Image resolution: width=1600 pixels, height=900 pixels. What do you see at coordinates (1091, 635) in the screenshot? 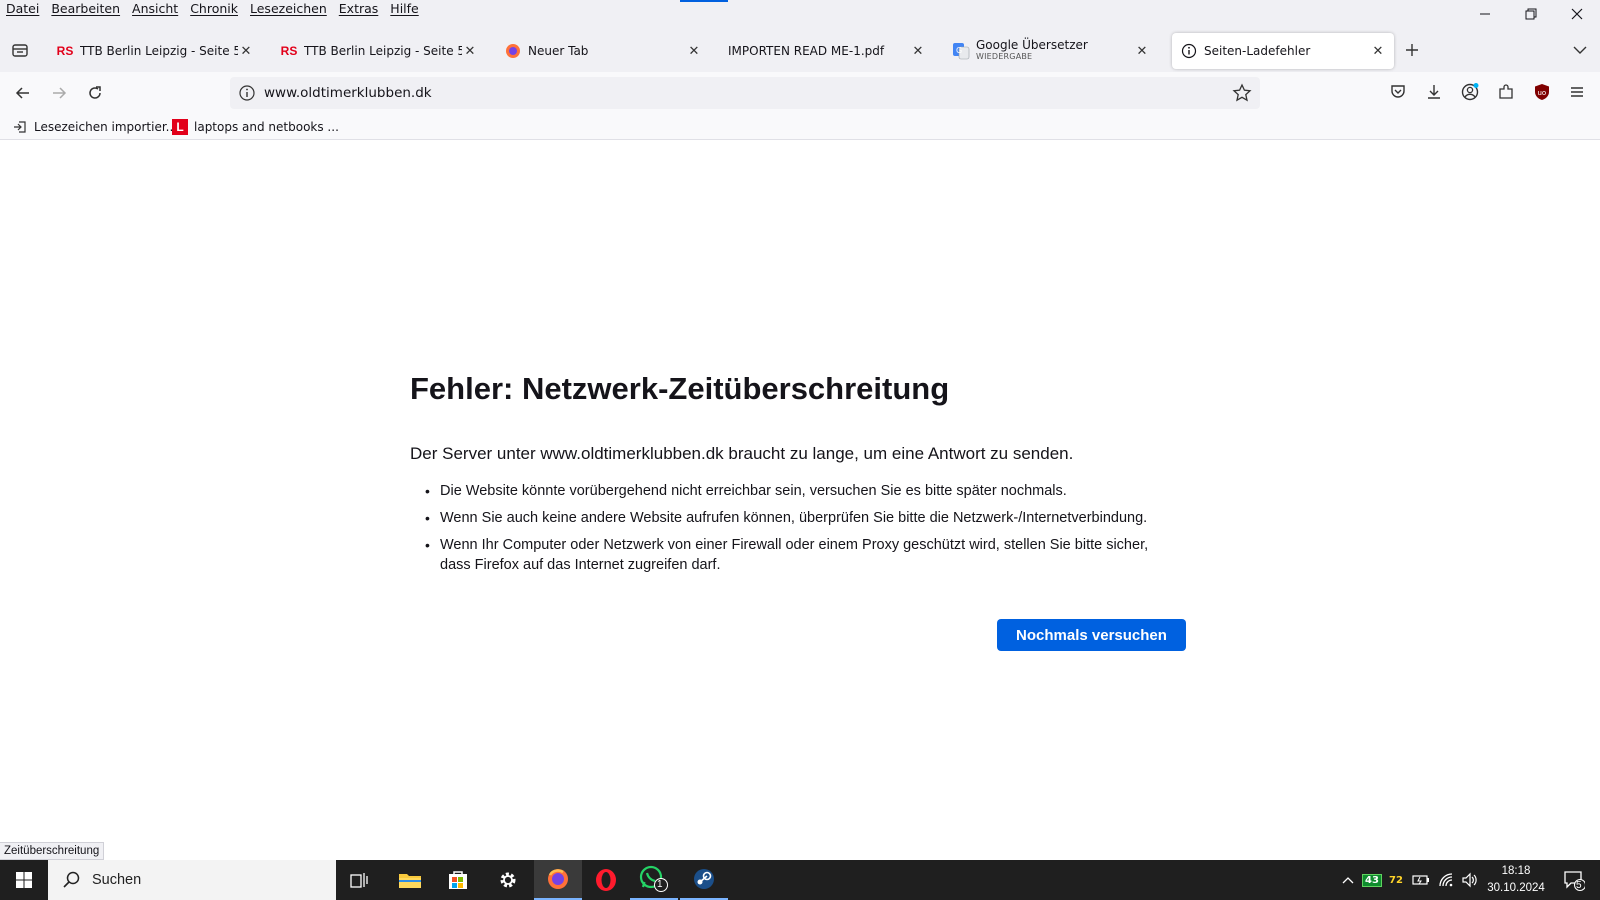
I see `retry-button: Nochmals versuchen` at bounding box center [1091, 635].